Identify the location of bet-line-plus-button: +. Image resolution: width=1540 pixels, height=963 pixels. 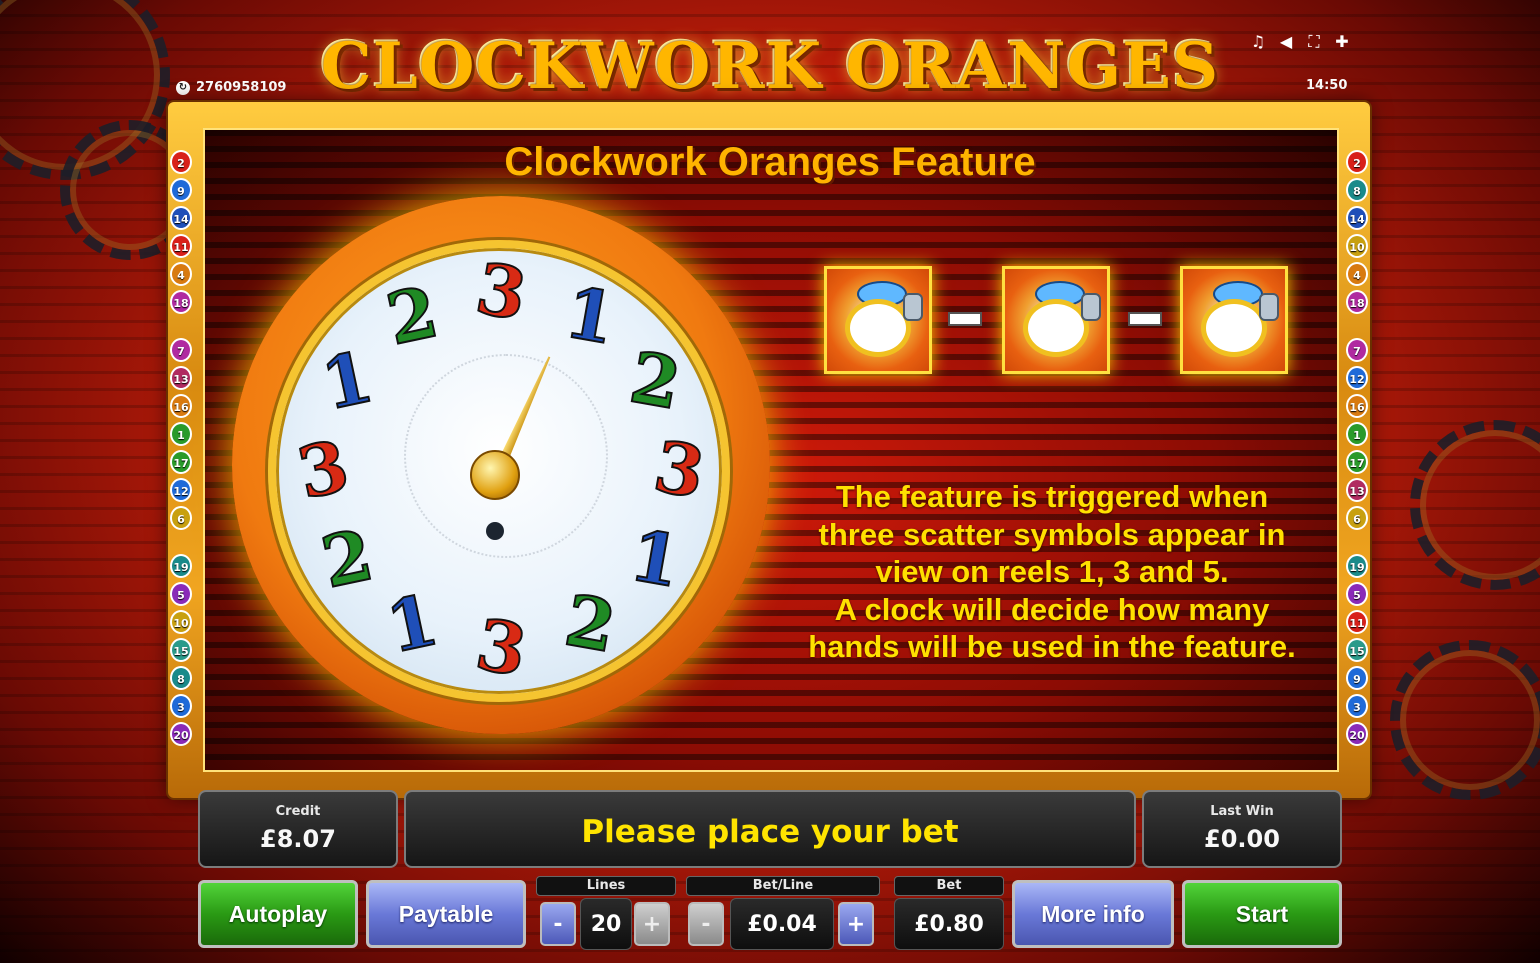
(856, 924).